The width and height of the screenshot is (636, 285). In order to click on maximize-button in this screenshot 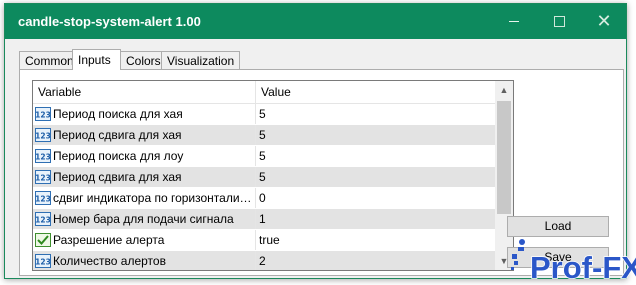, I will do `click(559, 21)`.